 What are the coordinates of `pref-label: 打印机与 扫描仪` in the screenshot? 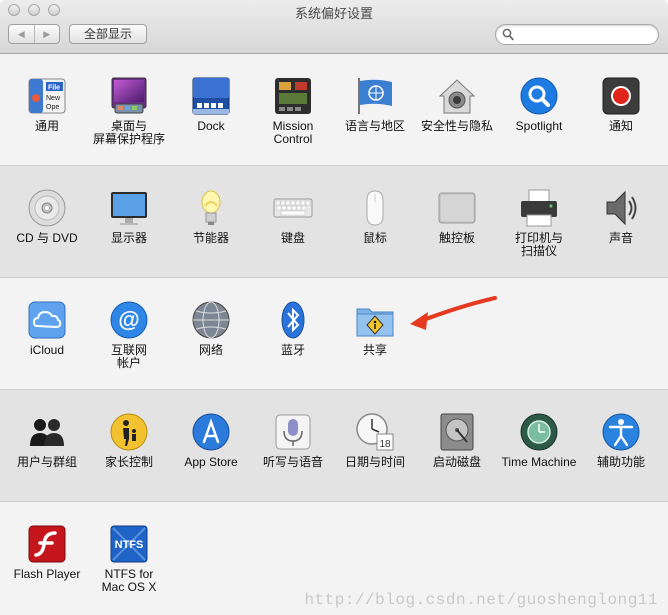 It's located at (538, 244).